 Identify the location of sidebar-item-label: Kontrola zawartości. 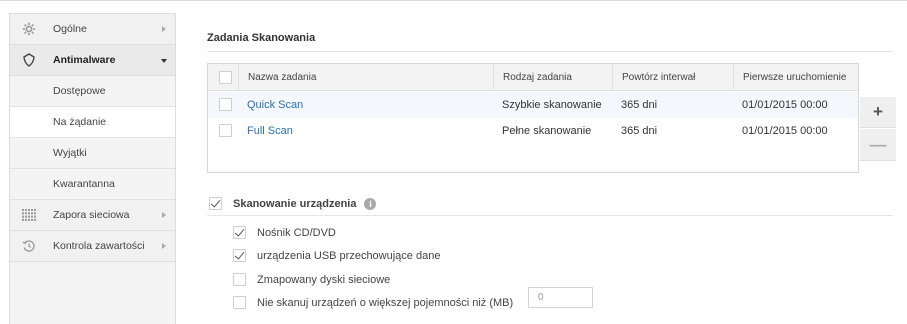
(99, 246).